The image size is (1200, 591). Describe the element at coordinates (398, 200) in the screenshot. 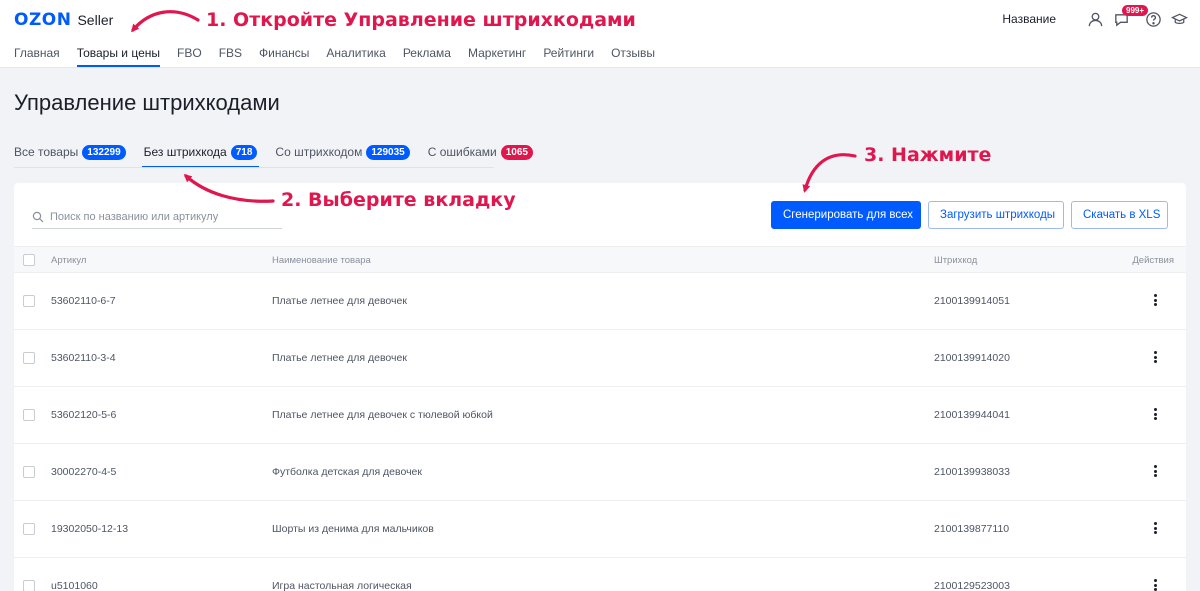

I see `annotation-step2: 2. Выберите вкладку` at that location.